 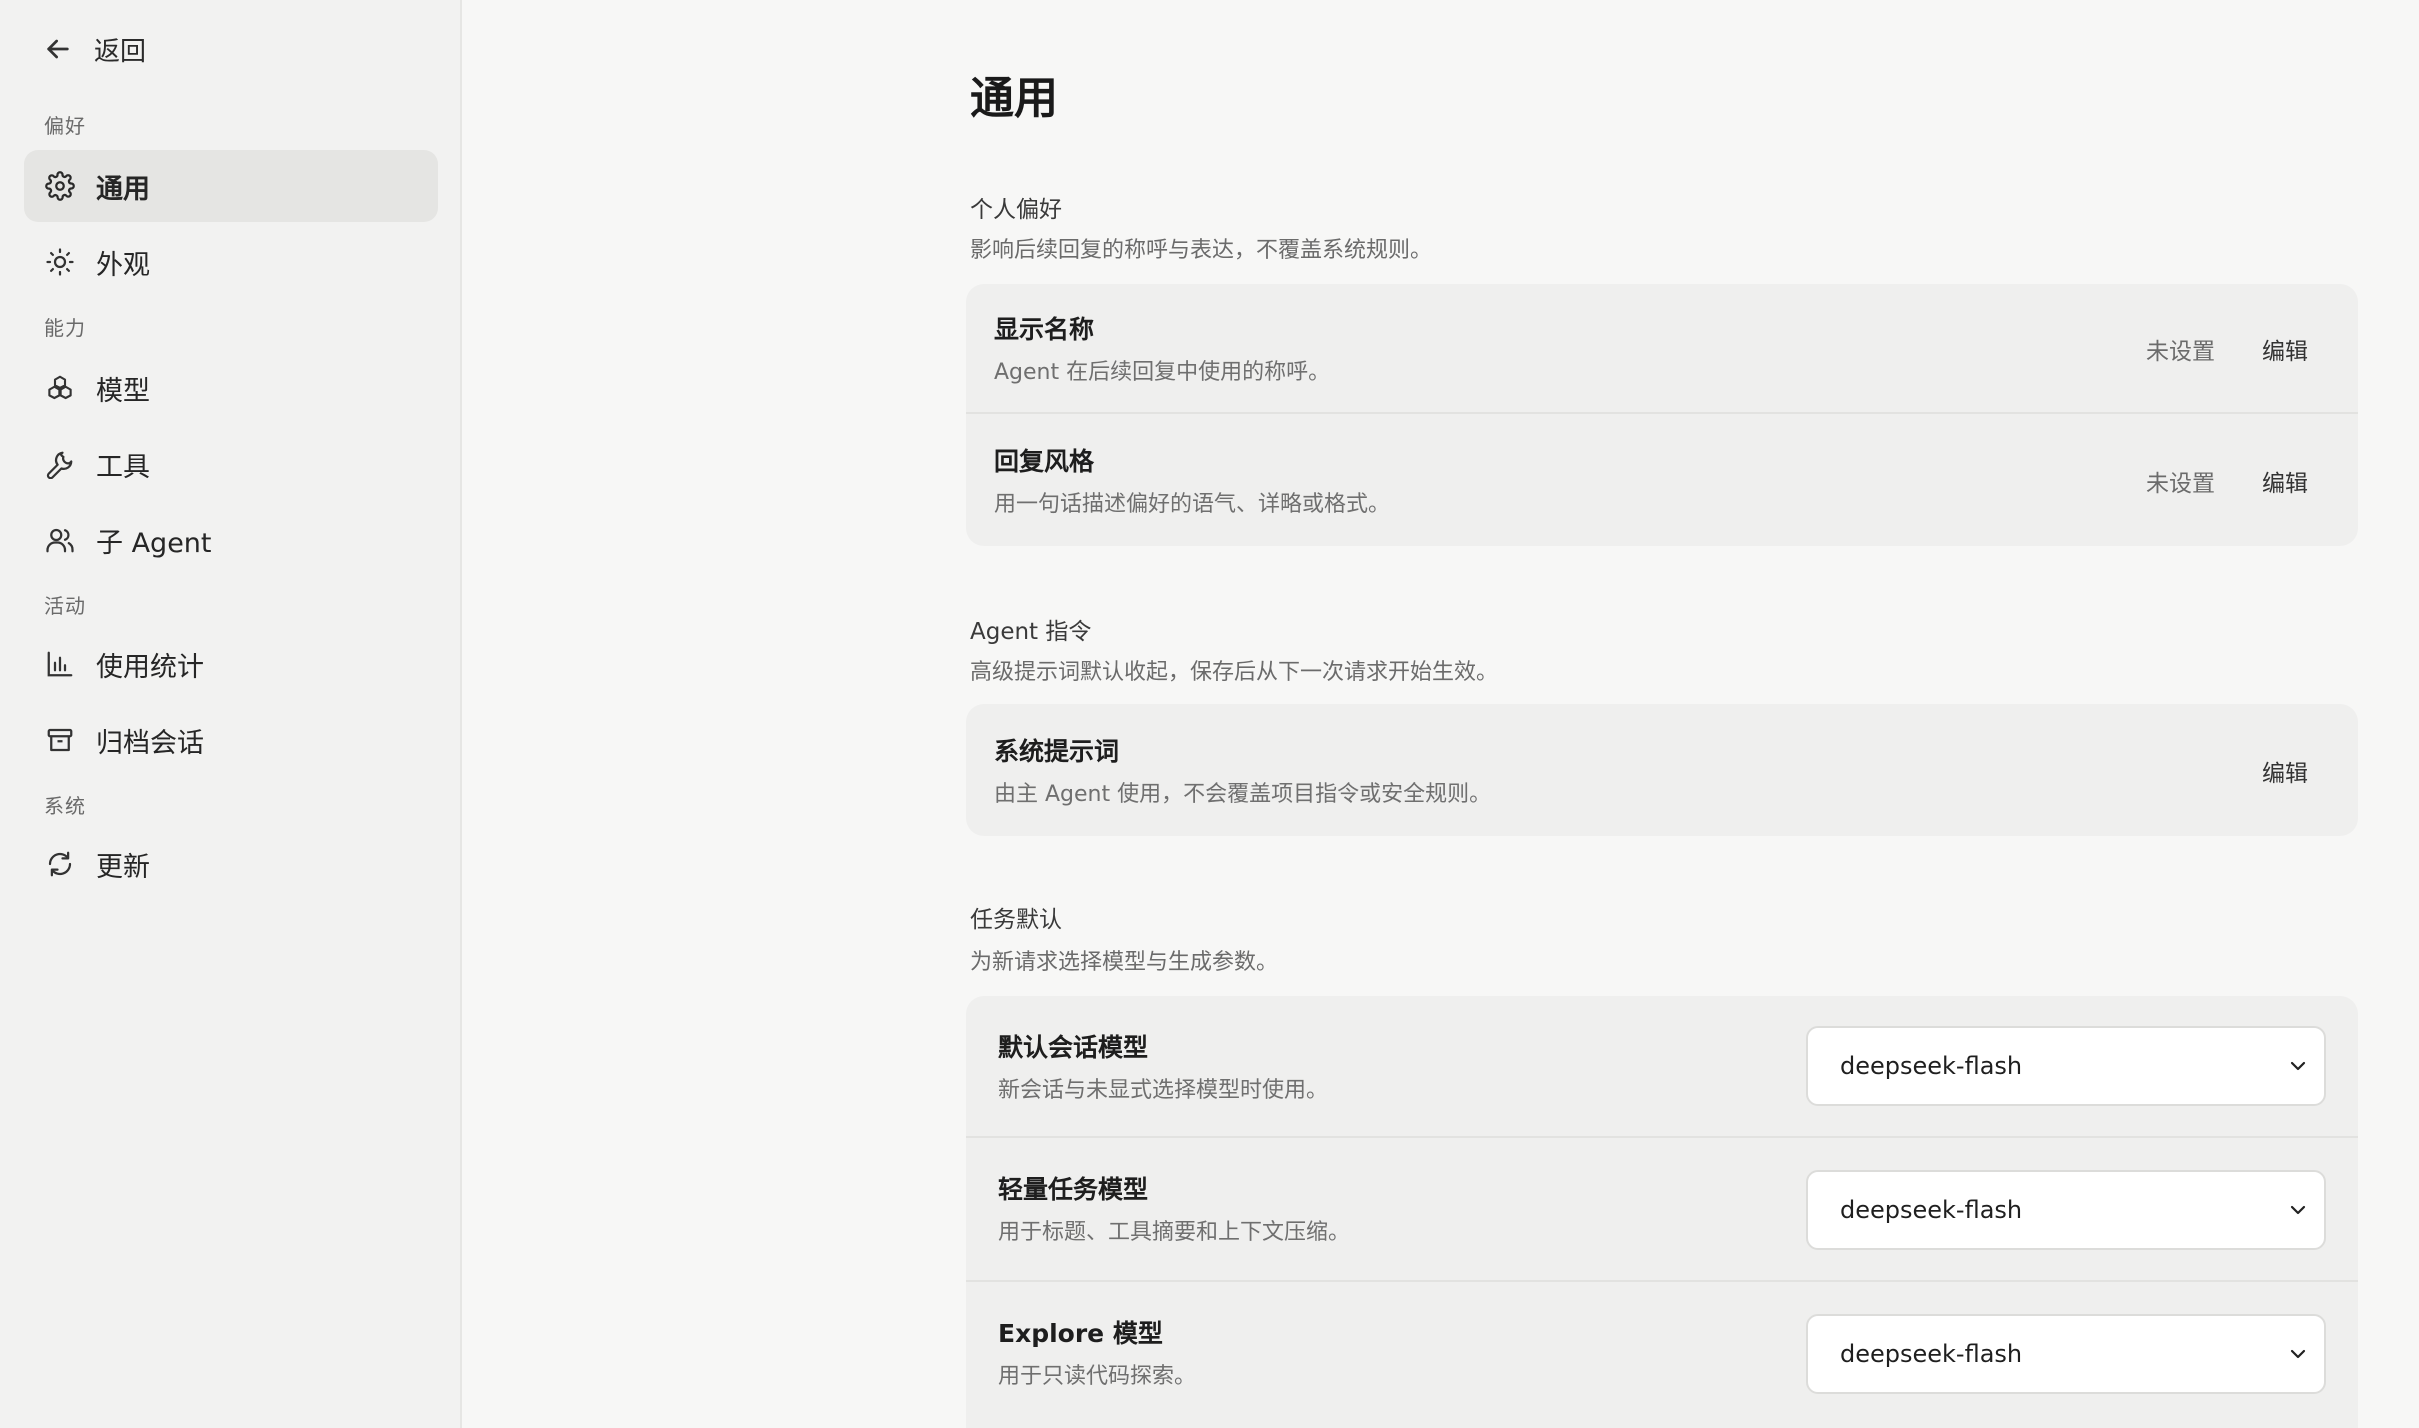 What do you see at coordinates (60, 740) in the screenshot?
I see `archive-icon` at bounding box center [60, 740].